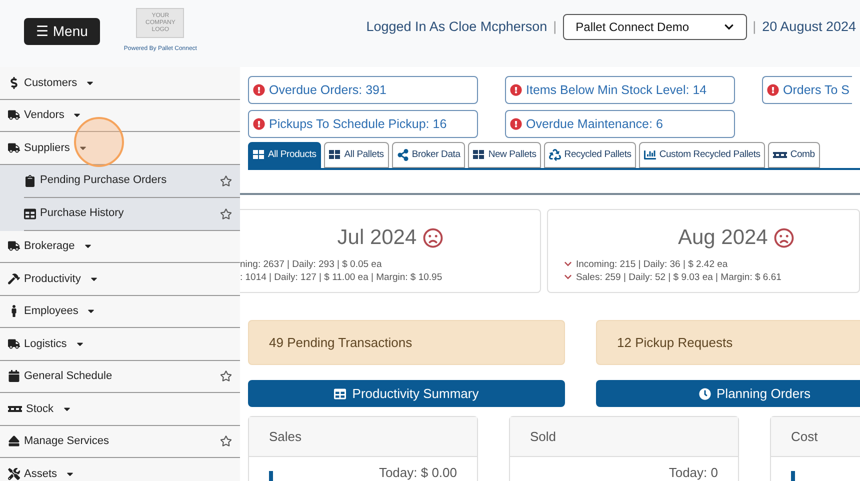 The width and height of the screenshot is (860, 481). What do you see at coordinates (356, 155) in the screenshot?
I see `tab: All Pallets` at bounding box center [356, 155].